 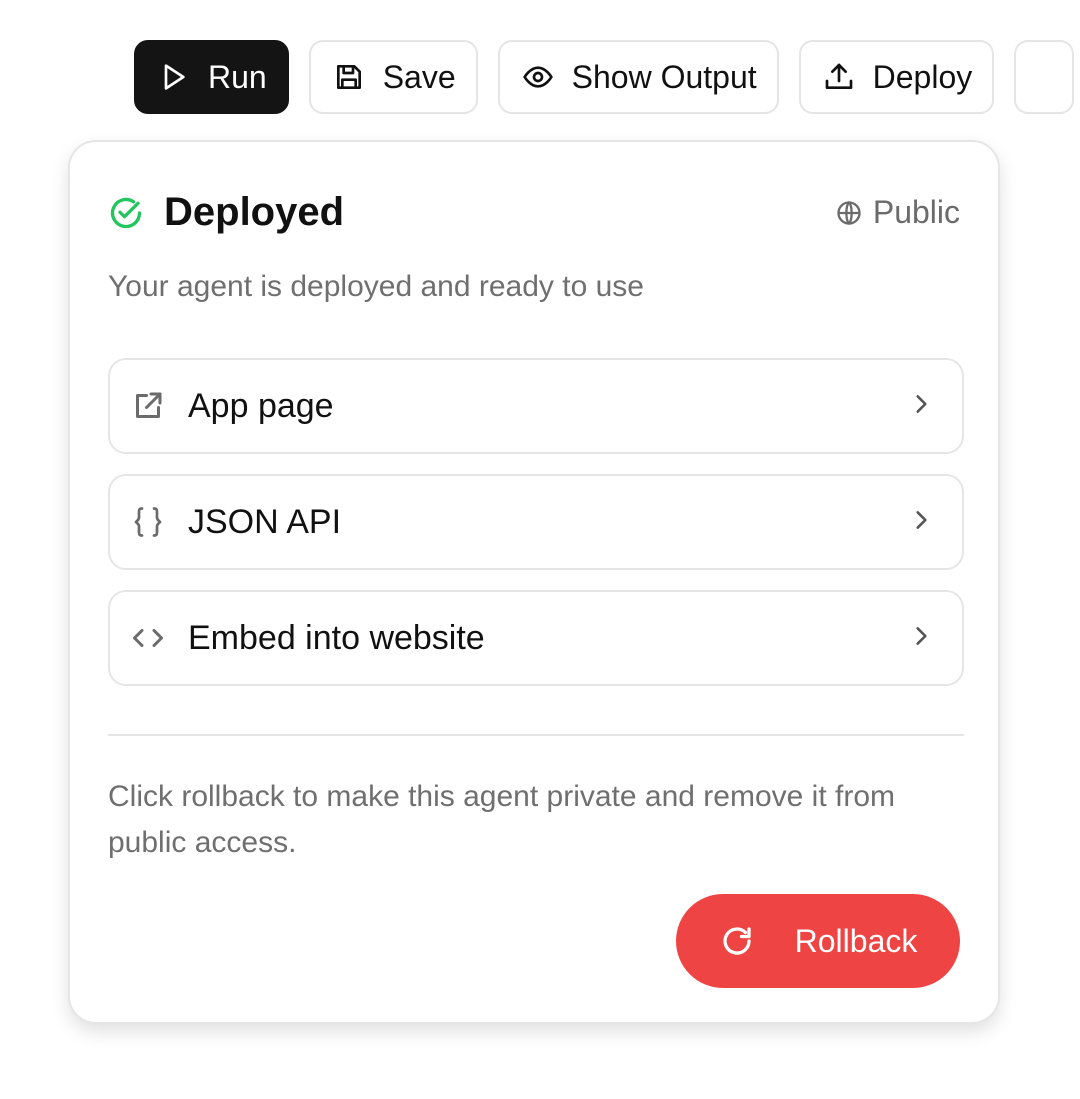 I want to click on show-output-button: Show Output, so click(x=638, y=77).